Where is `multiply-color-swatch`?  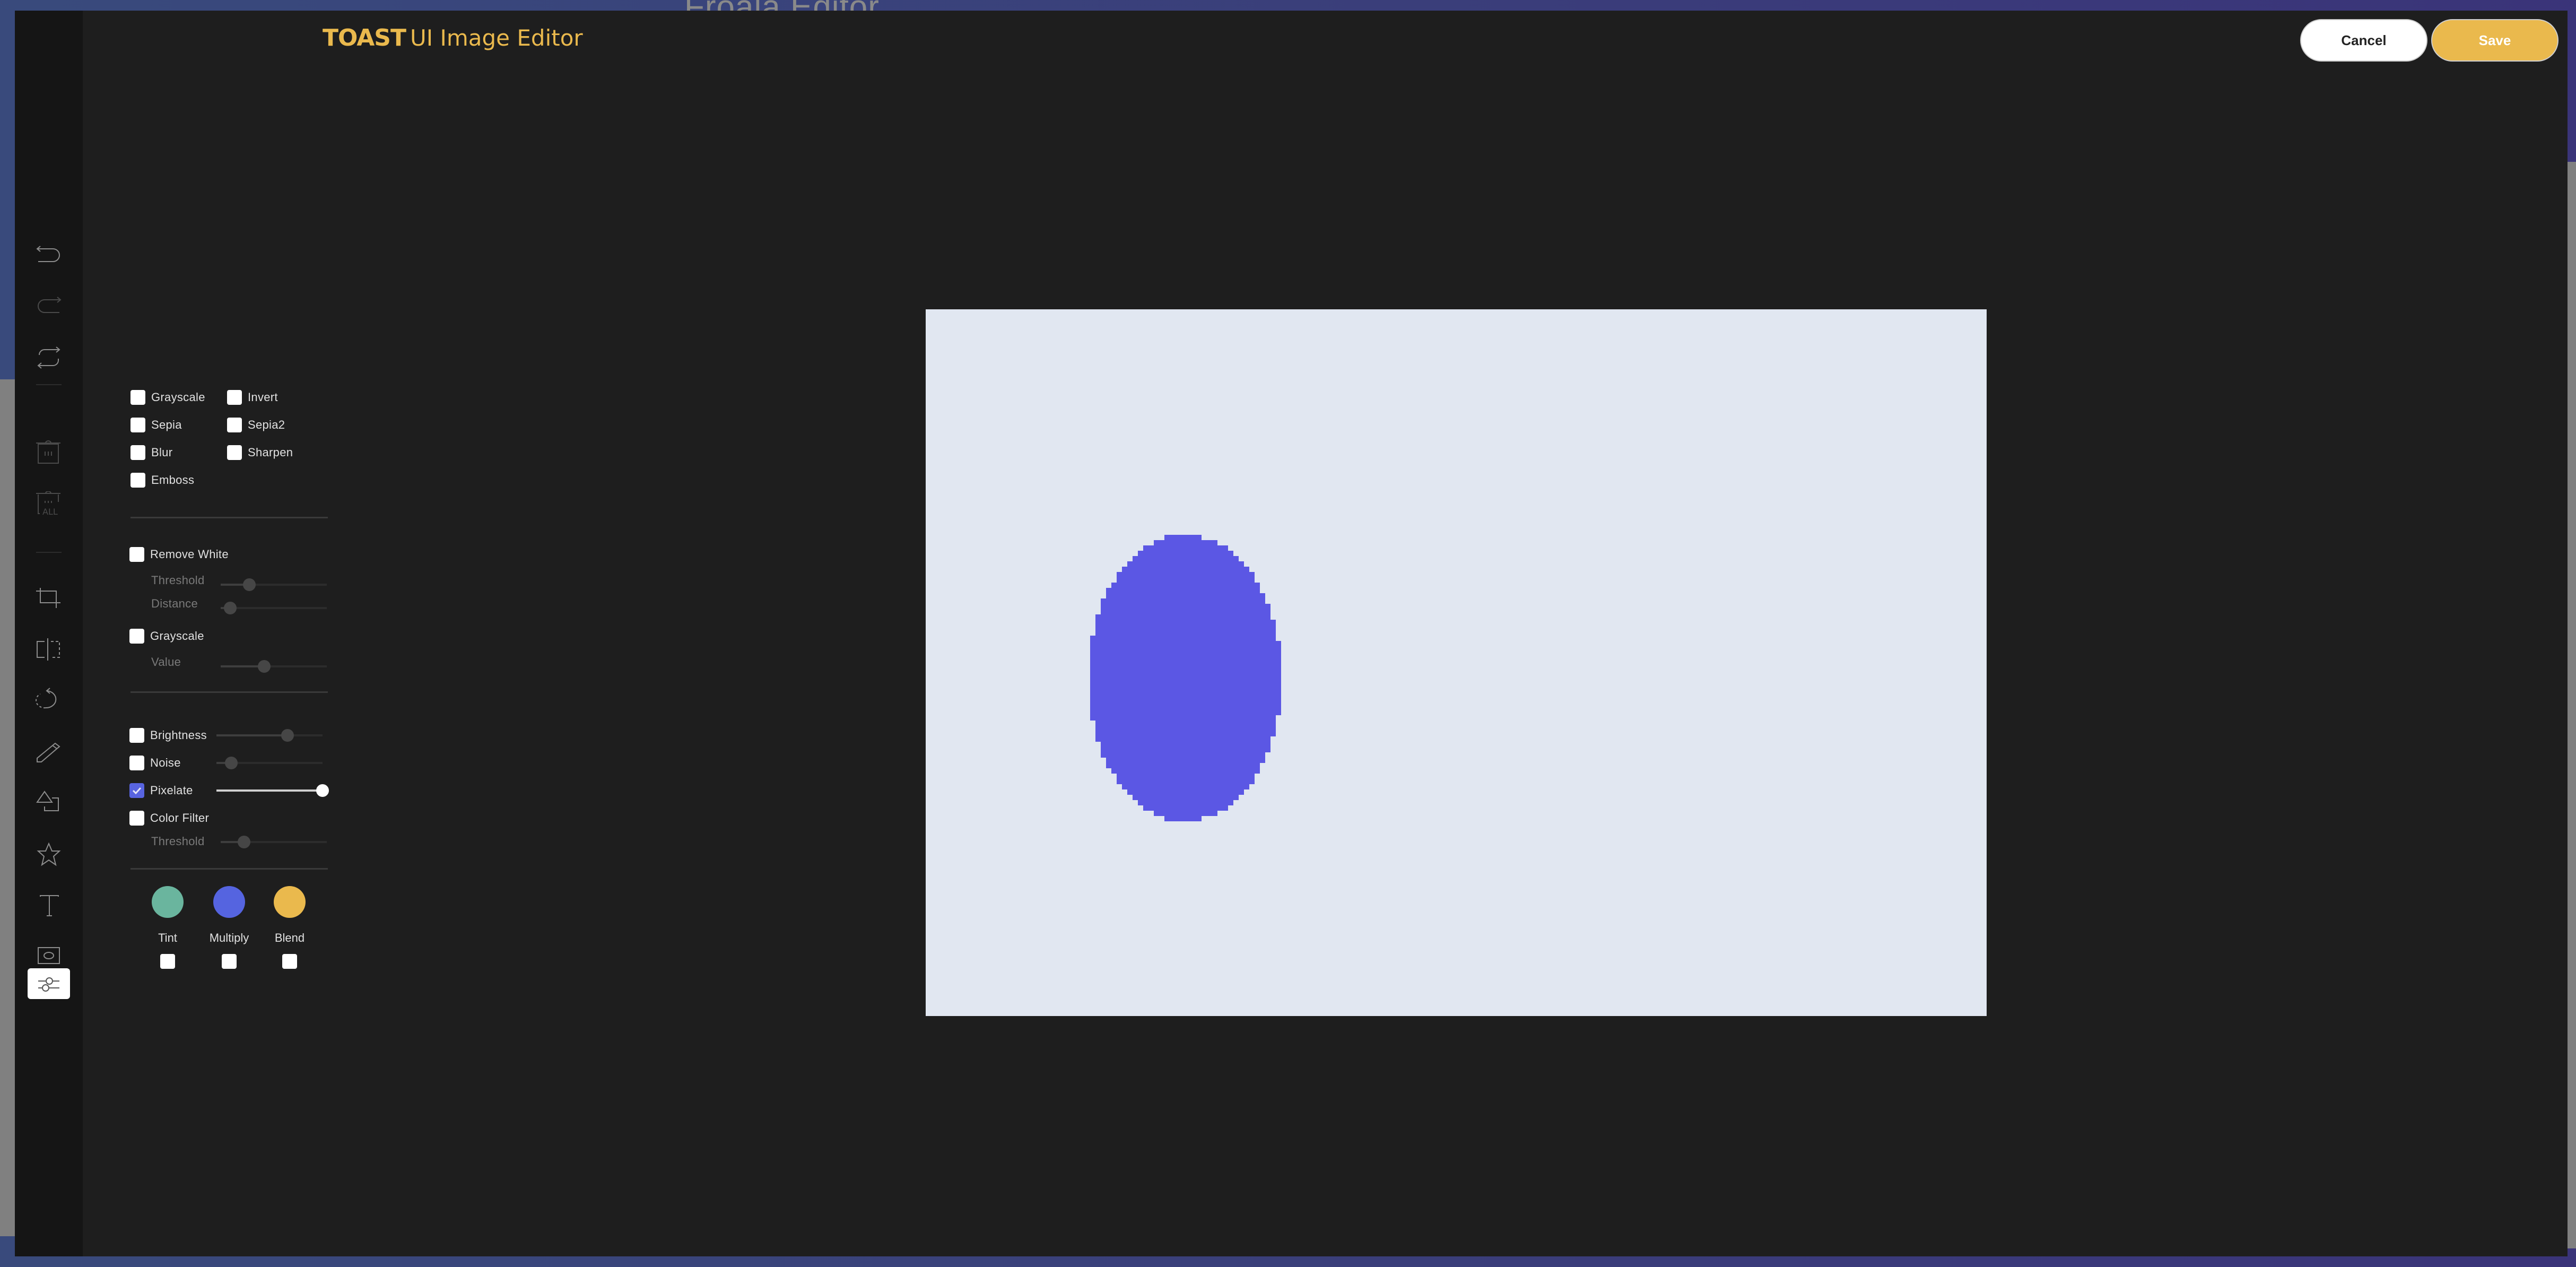
multiply-color-swatch is located at coordinates (229, 902).